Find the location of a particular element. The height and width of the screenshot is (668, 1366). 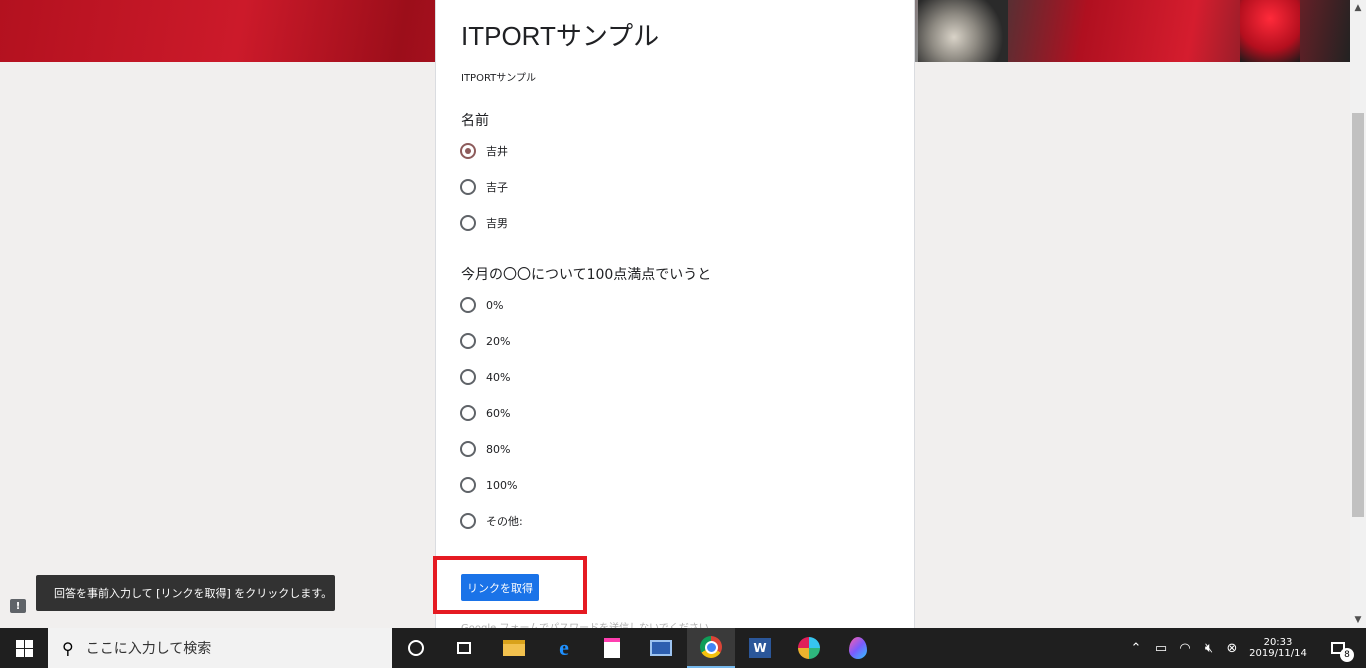

windows-logo-icon is located at coordinates (24, 648).